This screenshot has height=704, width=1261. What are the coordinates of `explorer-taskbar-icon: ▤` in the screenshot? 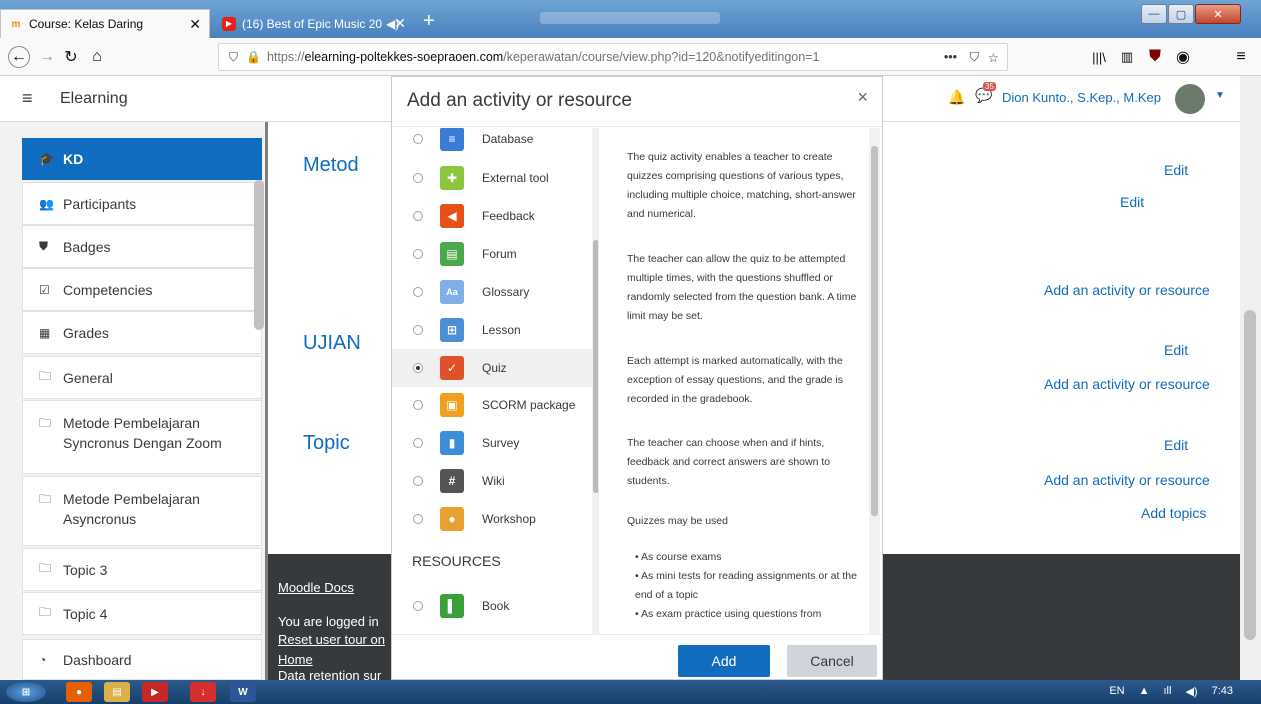 It's located at (117, 692).